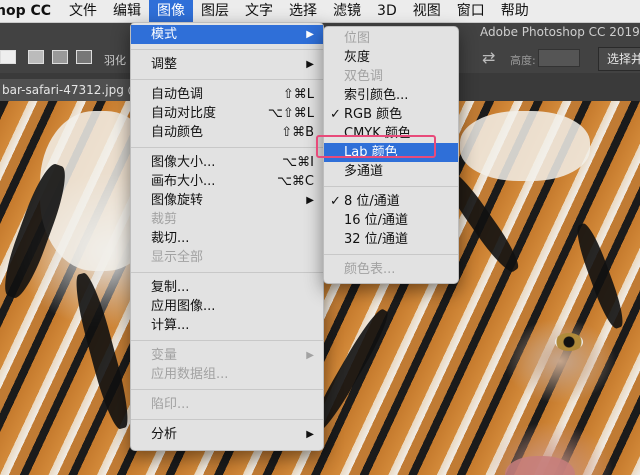  What do you see at coordinates (232, 355) in the screenshot?
I see `menu-item-variables: 变量 ▶` at bounding box center [232, 355].